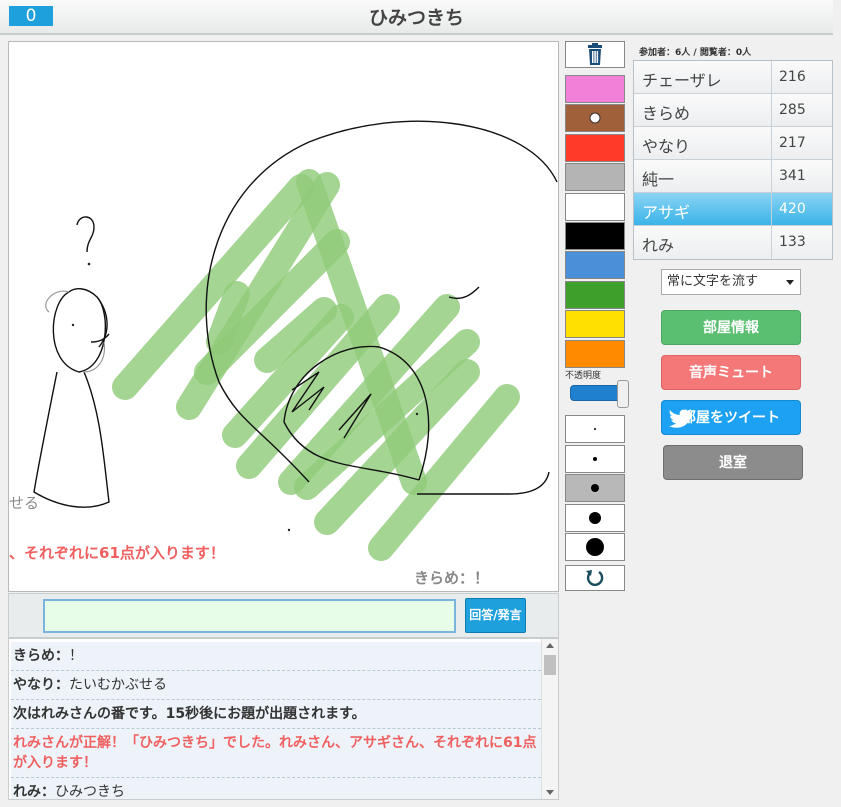 Image resolution: width=841 pixels, height=807 pixels. Describe the element at coordinates (733, 242) in the screenshot. I see `player-row: れみ 133` at that location.